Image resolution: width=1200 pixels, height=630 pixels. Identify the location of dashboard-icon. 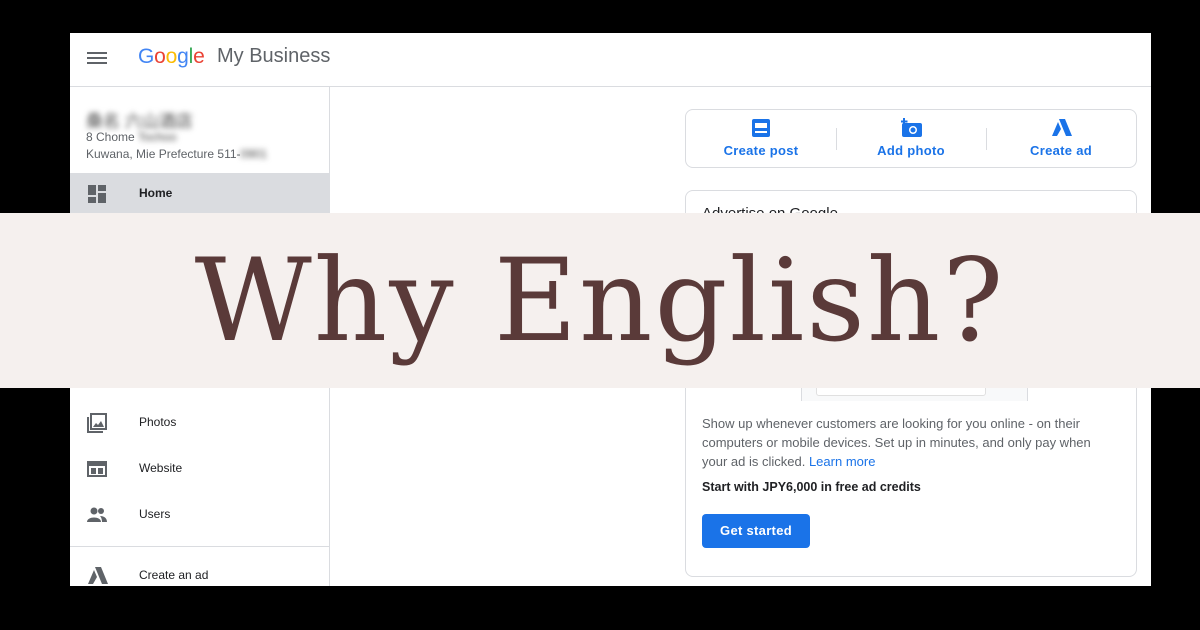
(97, 194).